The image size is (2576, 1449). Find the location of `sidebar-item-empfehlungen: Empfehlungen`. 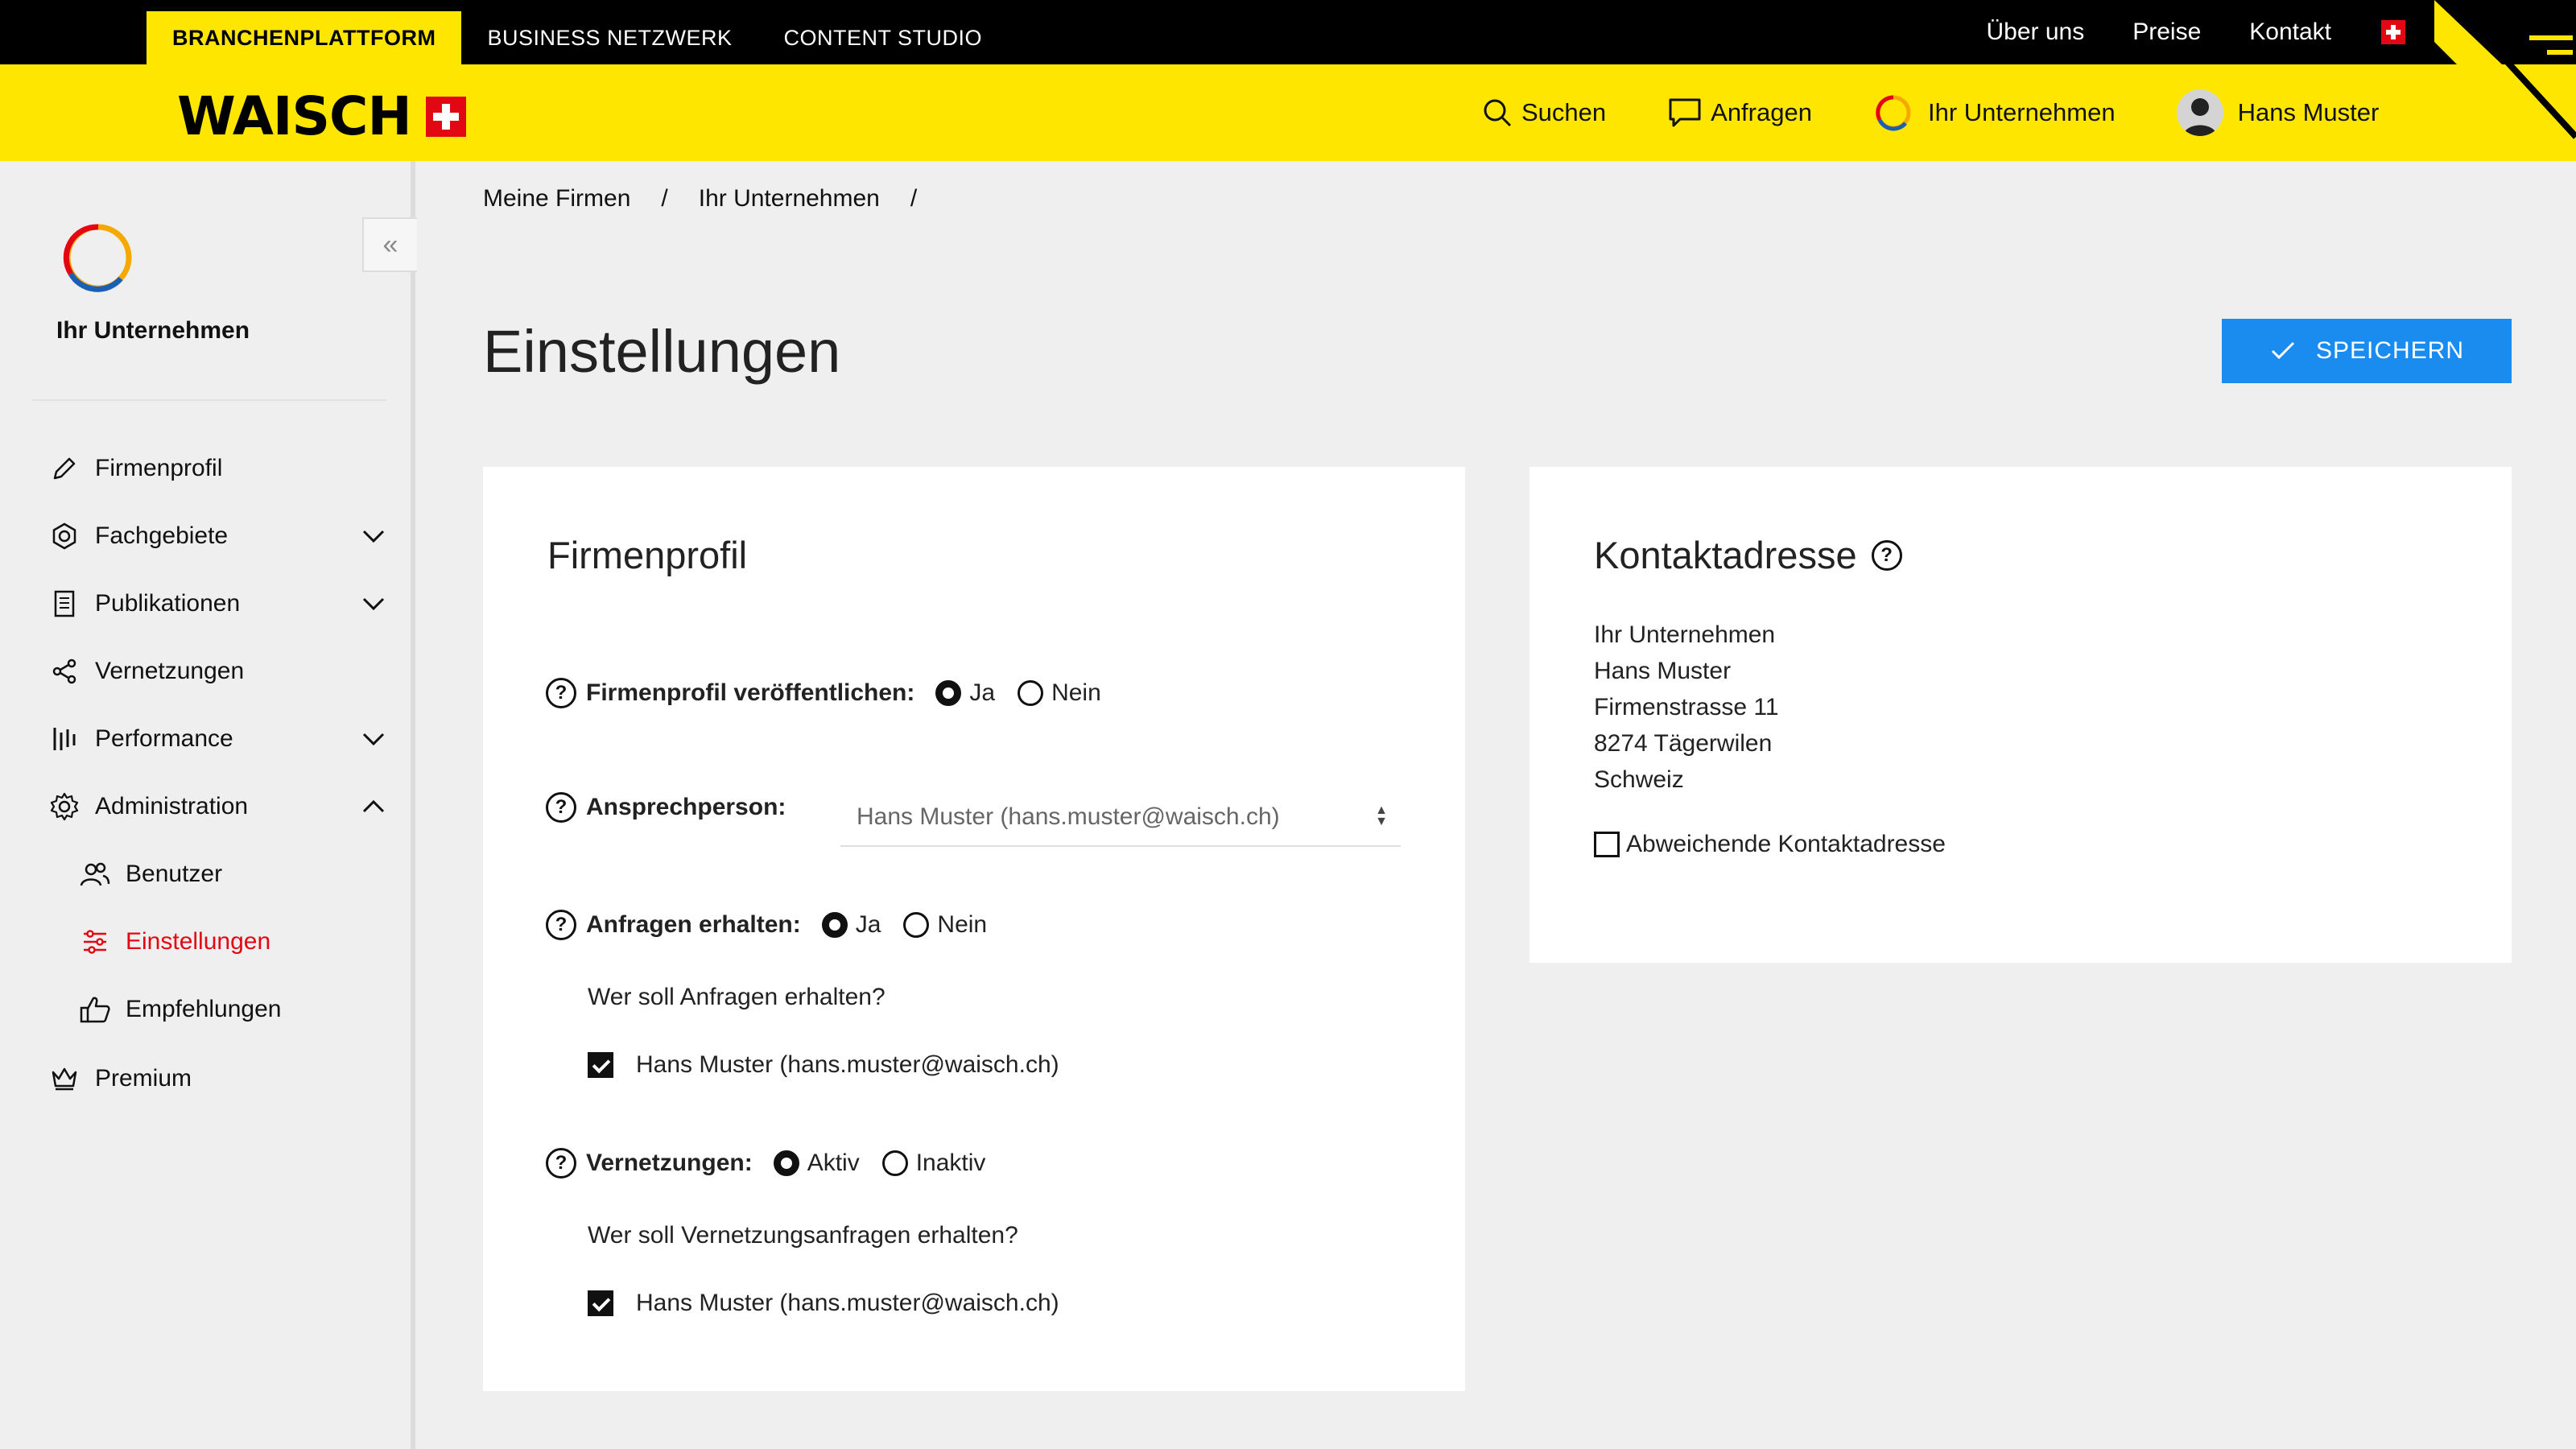

sidebar-item-empfehlungen: Empfehlungen is located at coordinates (248, 1009).